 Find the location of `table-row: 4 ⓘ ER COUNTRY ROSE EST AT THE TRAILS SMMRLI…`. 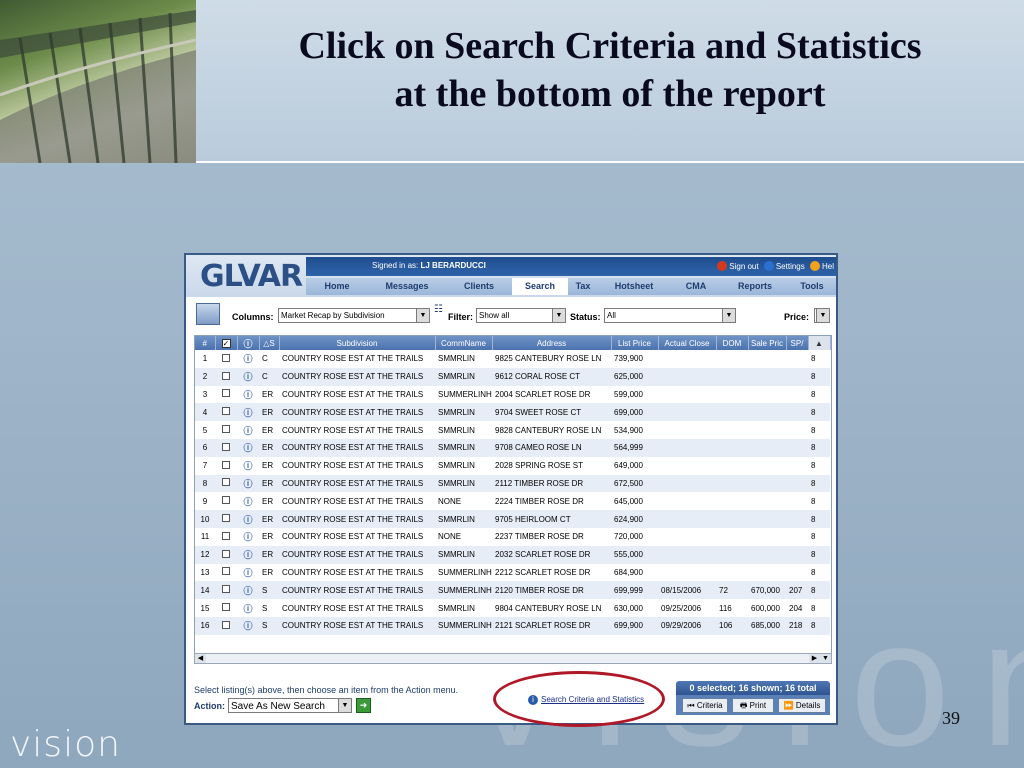

table-row: 4 ⓘ ER COUNTRY ROSE EST AT THE TRAILS SMMRLI… is located at coordinates (512, 412).